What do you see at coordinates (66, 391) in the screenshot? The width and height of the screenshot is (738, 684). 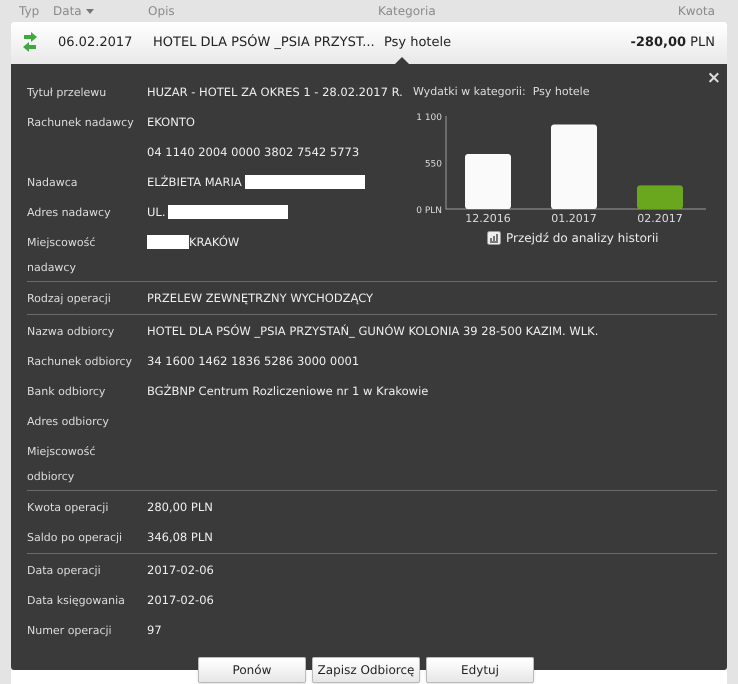 I see `field-label: Bank odbiorcy` at bounding box center [66, 391].